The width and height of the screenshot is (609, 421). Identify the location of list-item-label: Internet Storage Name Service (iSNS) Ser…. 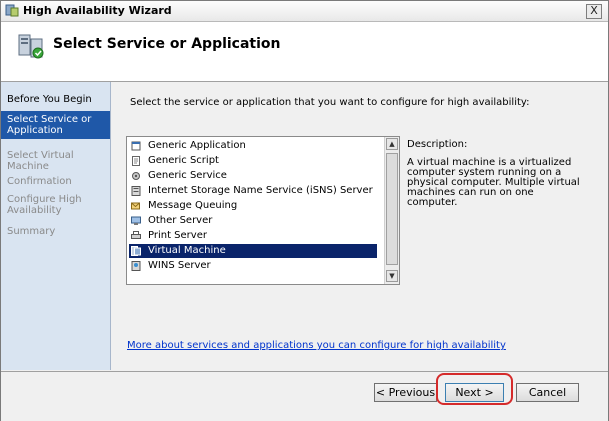
(260, 190).